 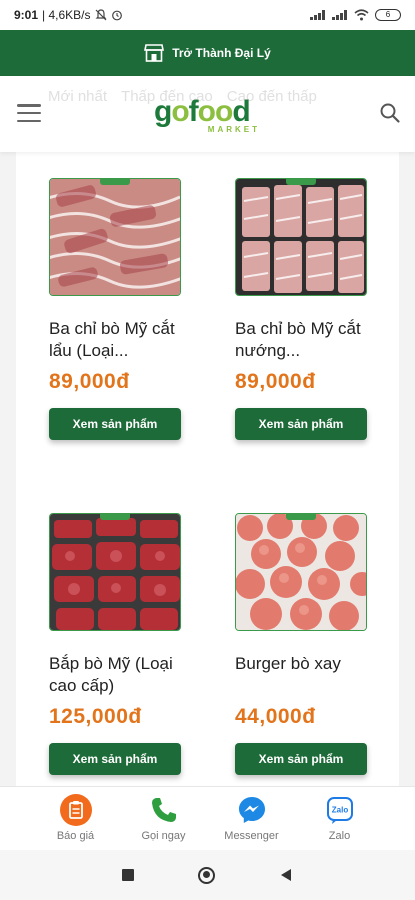 I want to click on quote-button: Báo giá, so click(x=76, y=821).